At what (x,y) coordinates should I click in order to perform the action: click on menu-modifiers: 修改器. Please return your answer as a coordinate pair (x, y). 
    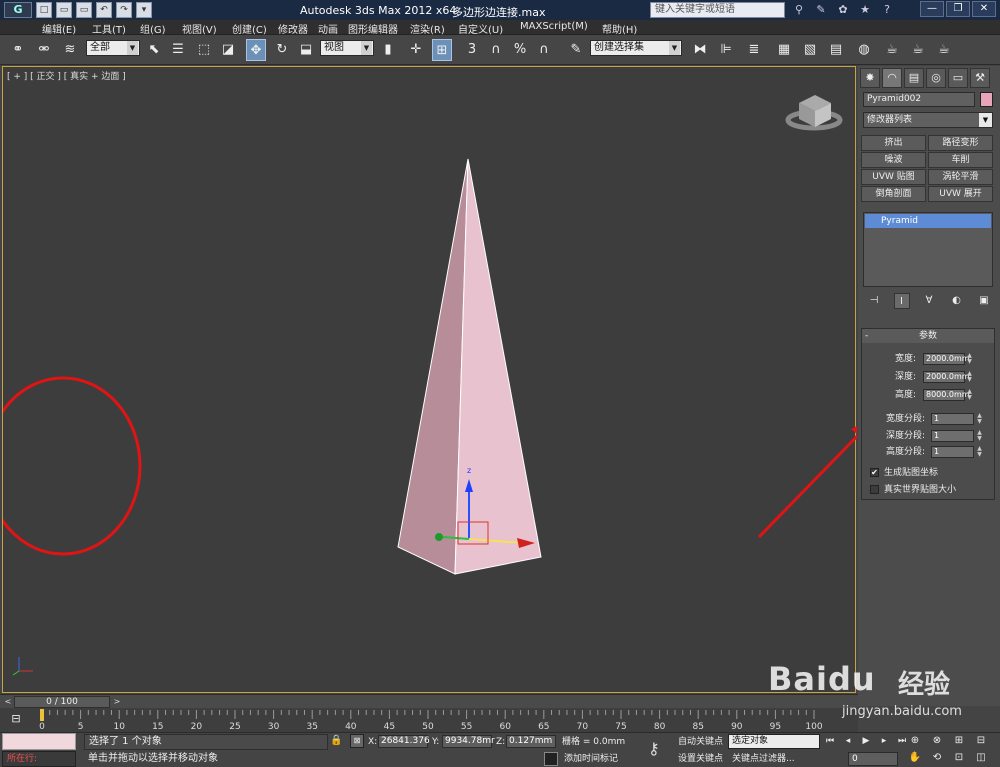
    Looking at the image, I should click on (293, 28).